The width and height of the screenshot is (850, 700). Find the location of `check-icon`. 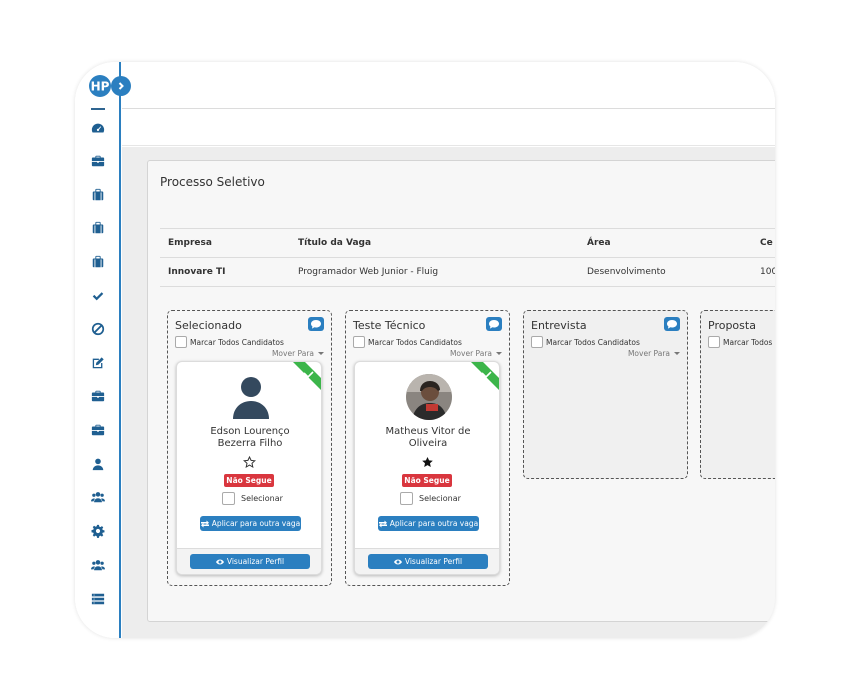

check-icon is located at coordinates (98, 296).